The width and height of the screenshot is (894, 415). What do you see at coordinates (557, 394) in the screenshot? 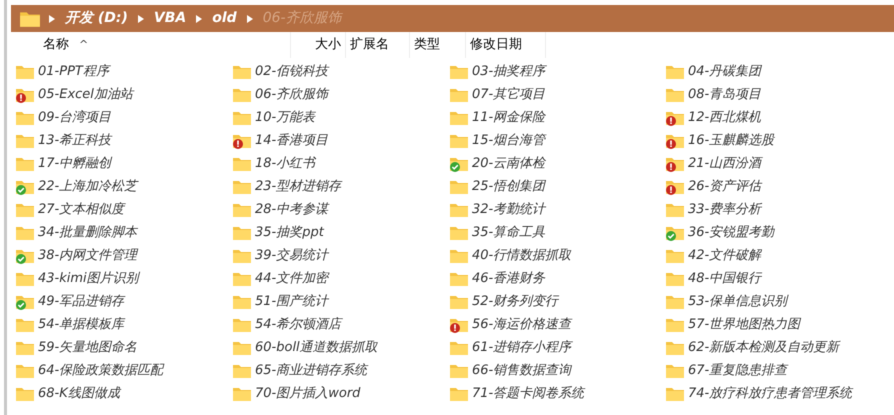
I see `folder-item: 71-答题卡阅卷系统` at bounding box center [557, 394].